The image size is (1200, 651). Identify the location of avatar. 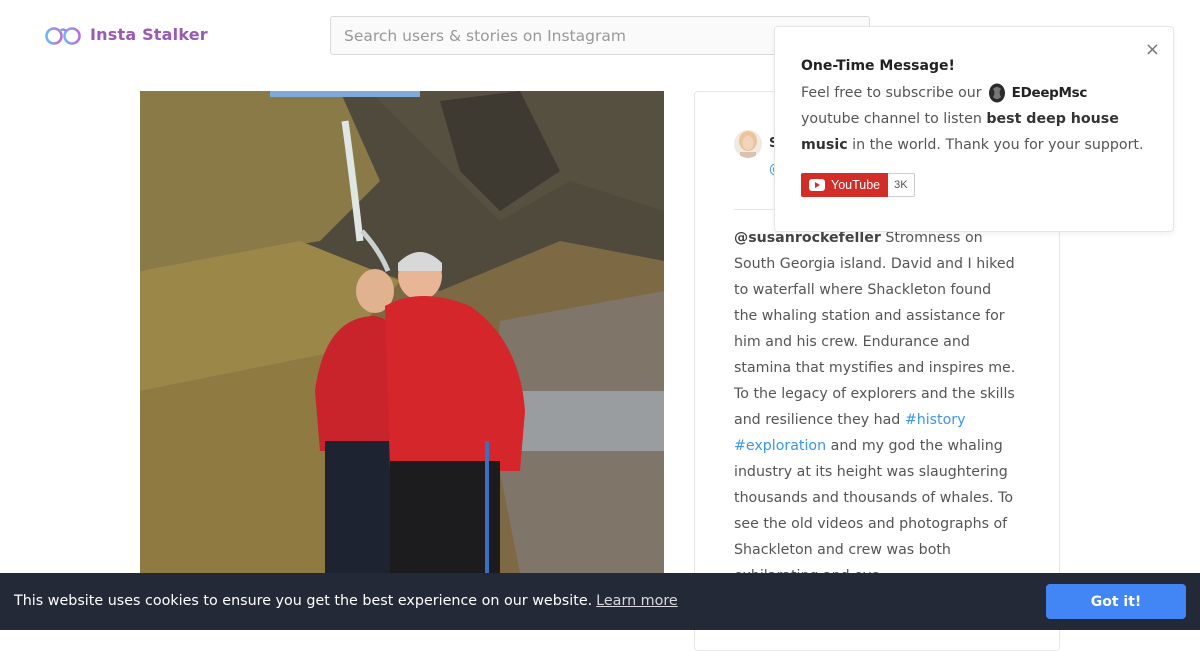
(748, 144).